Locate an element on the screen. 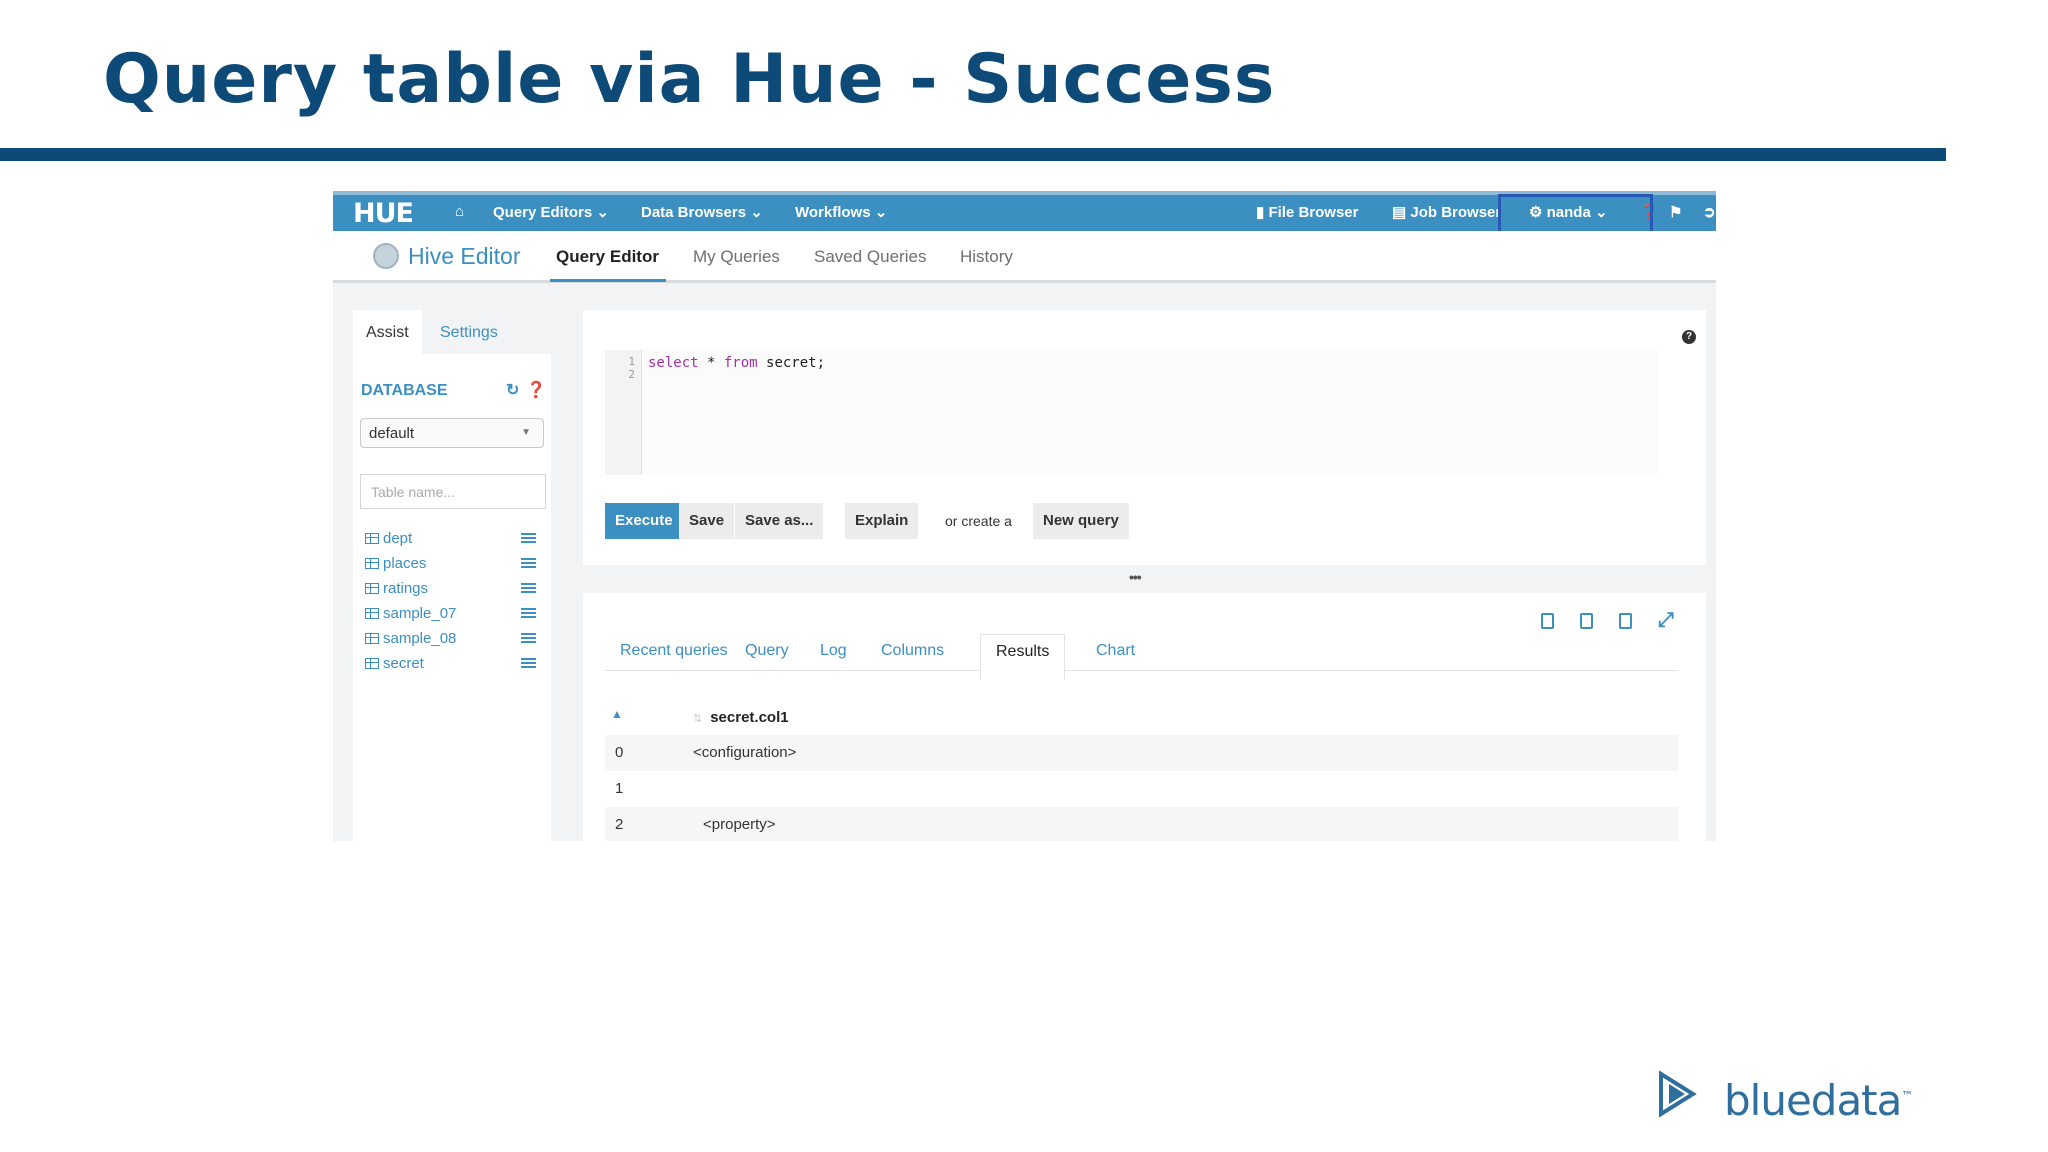  nav-workflows: Workflows ⌄ is located at coordinates (841, 212).